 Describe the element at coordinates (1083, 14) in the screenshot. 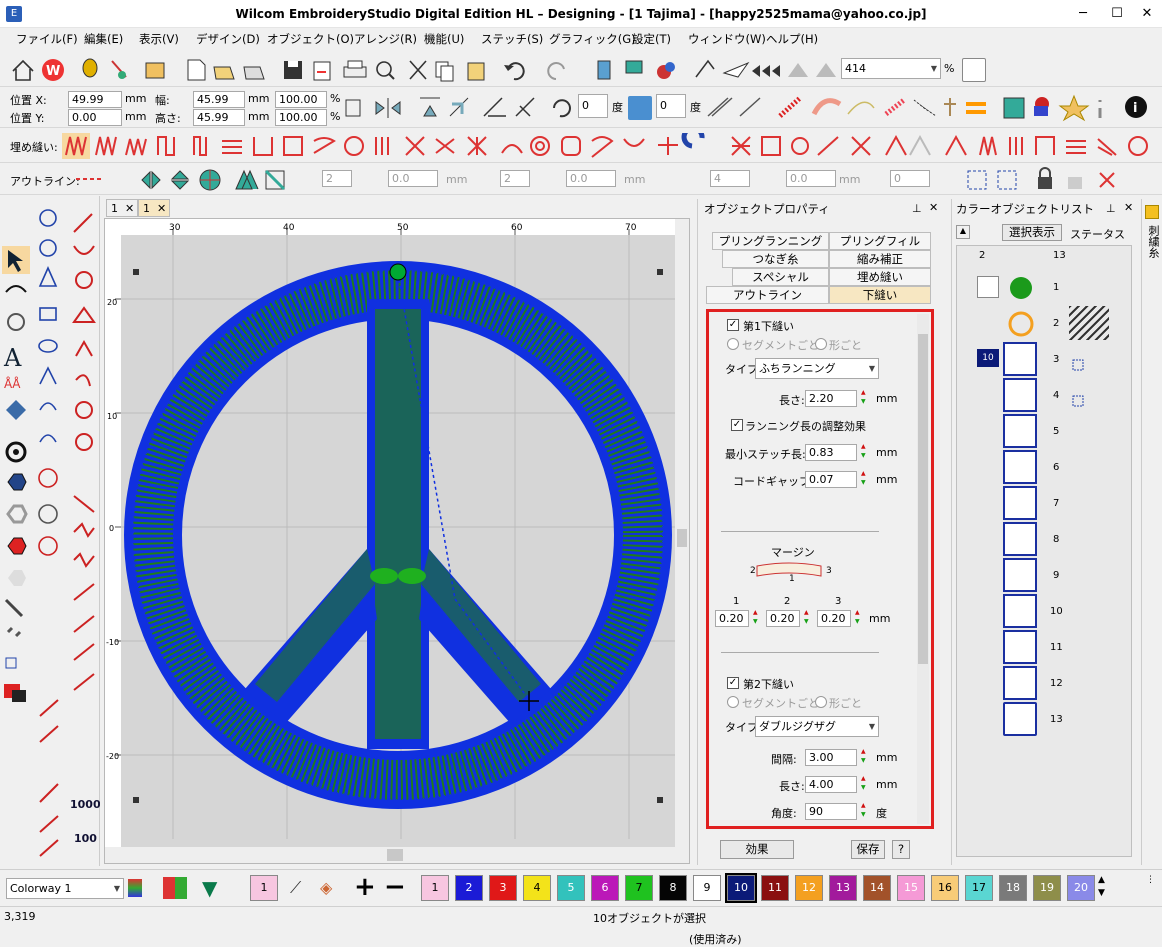

I see `minimize-button: ─` at that location.